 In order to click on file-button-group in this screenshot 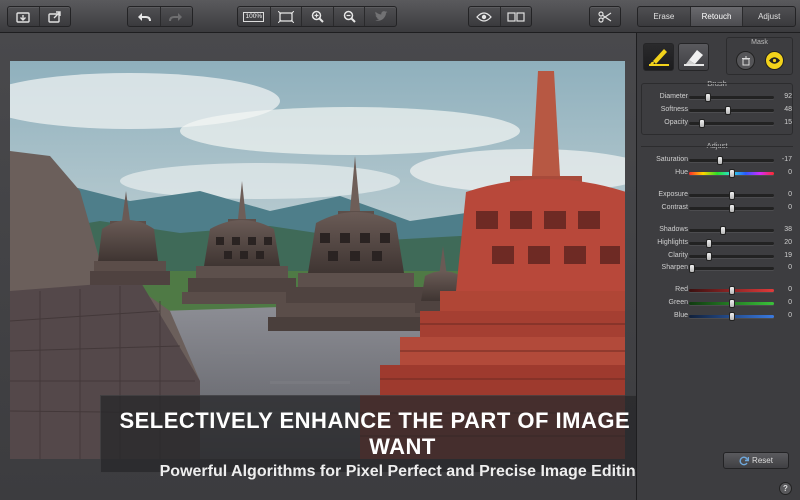, I will do `click(39, 16)`.